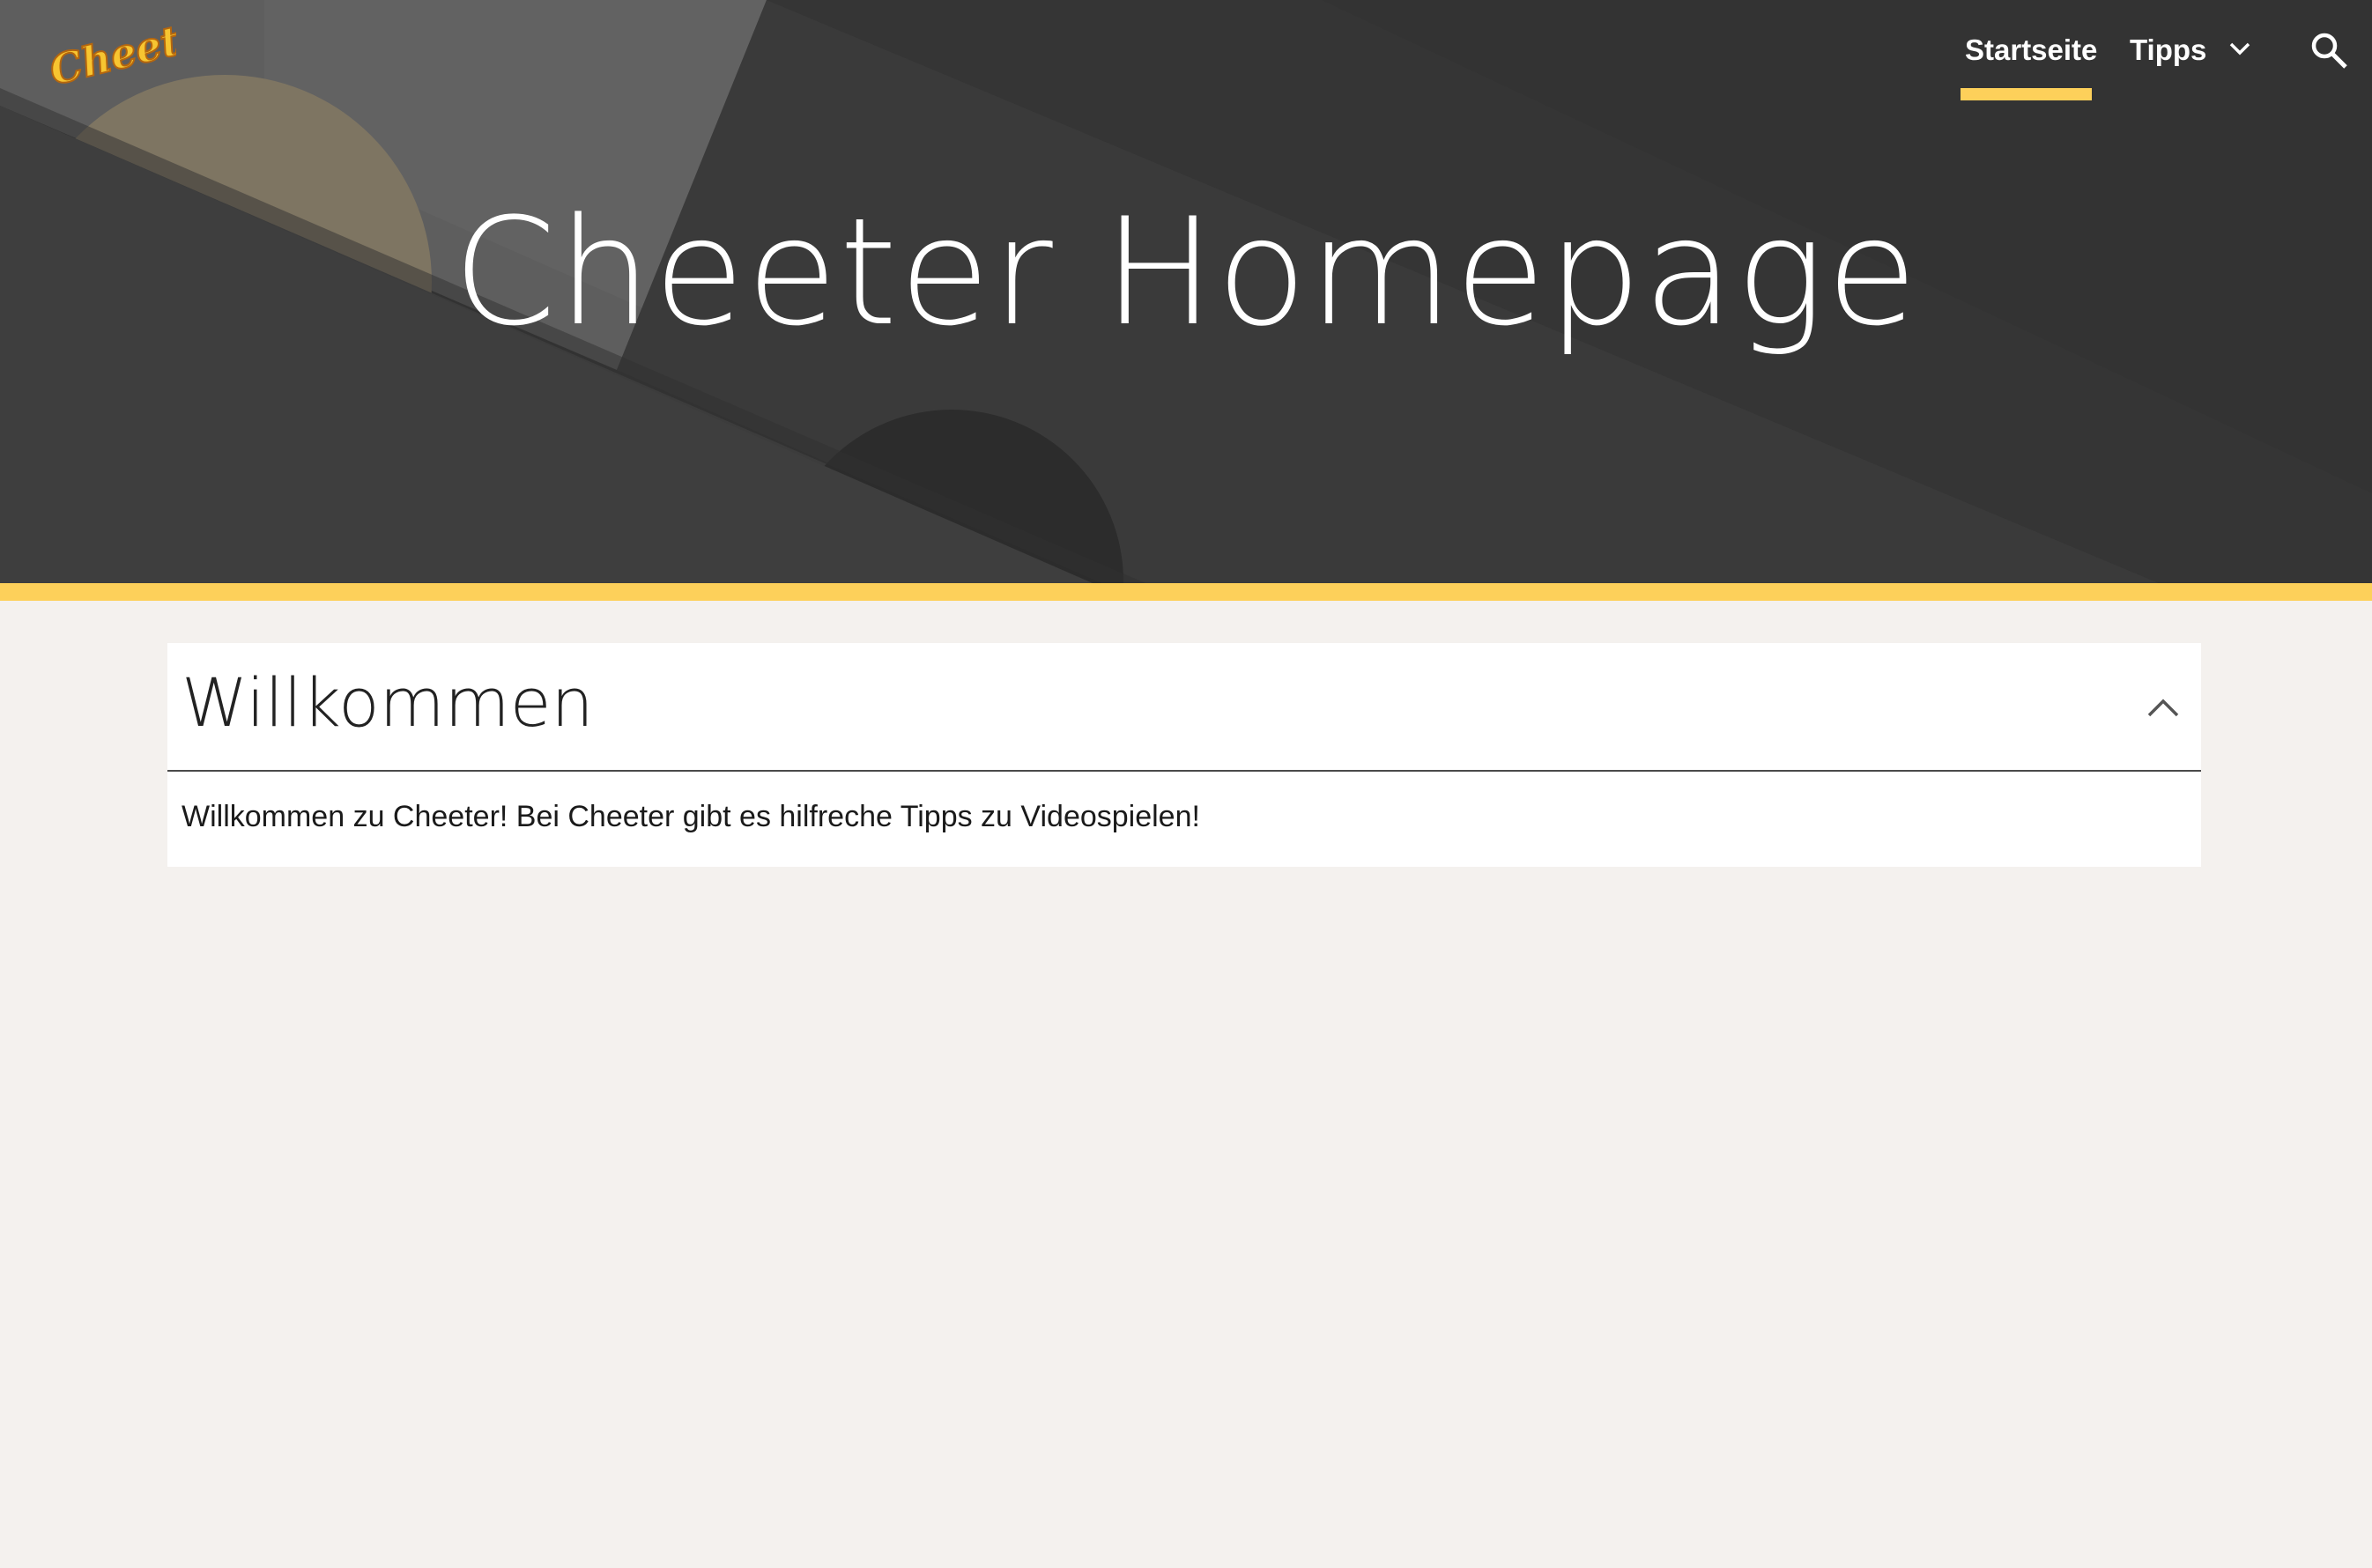  I want to click on chevron-up-icon, so click(2163, 707).